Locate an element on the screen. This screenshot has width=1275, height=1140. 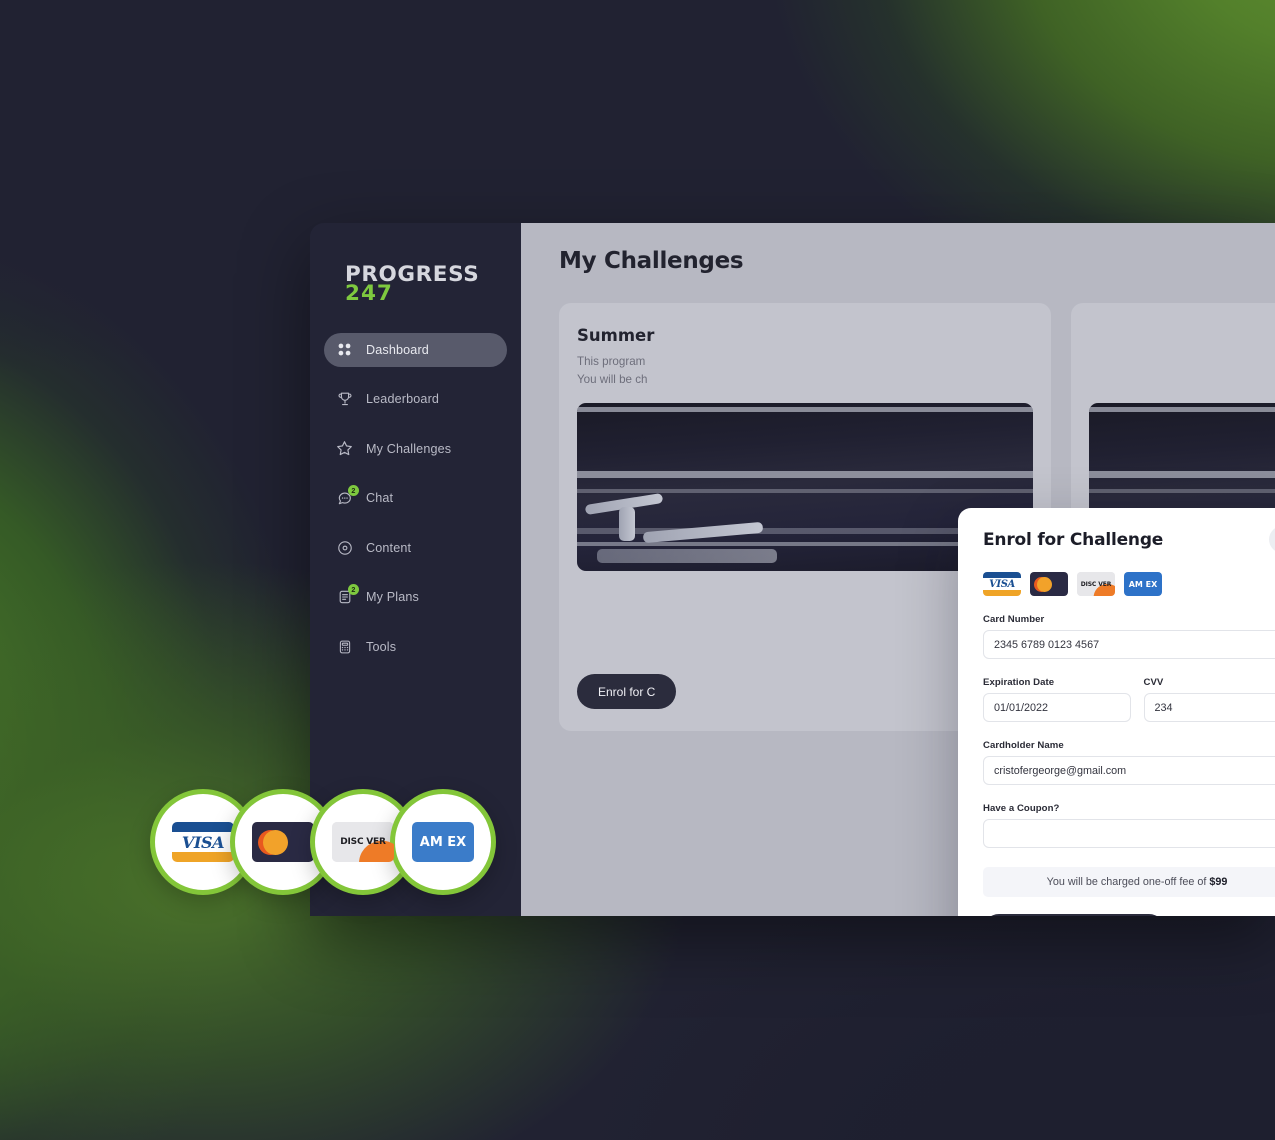
play-circle-icon is located at coordinates (344, 547).